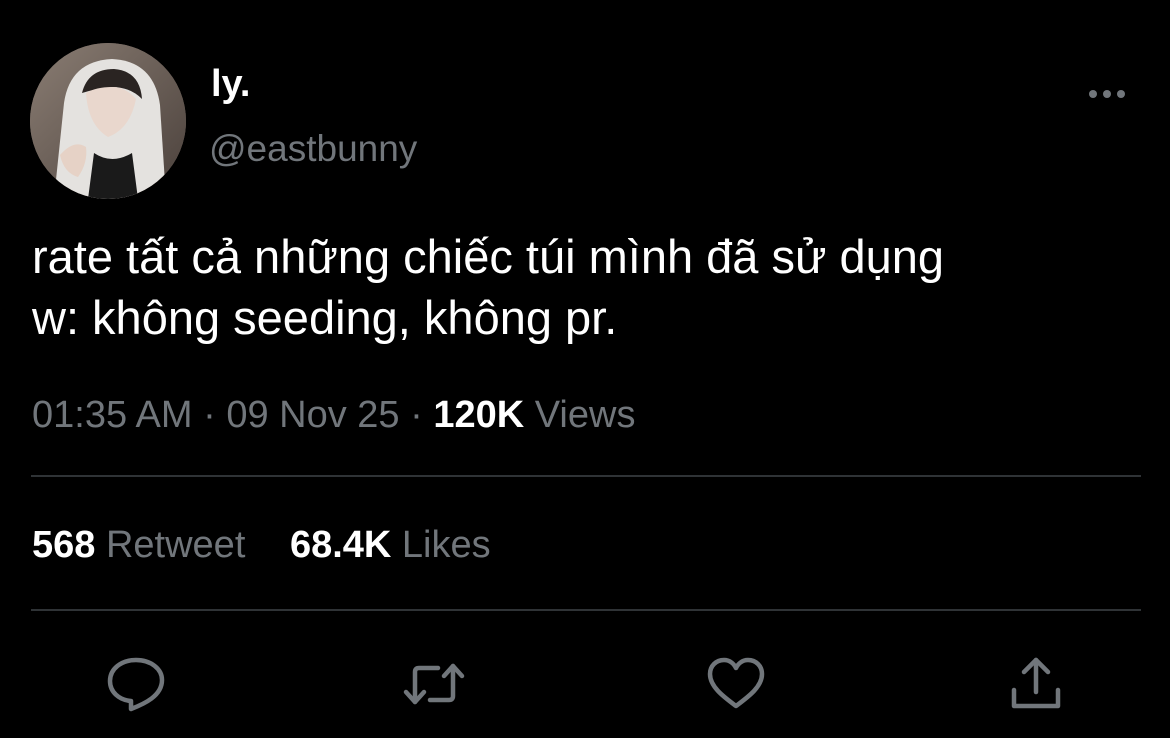 The image size is (1170, 738). What do you see at coordinates (479, 415) in the screenshot?
I see `views-count: 120K` at bounding box center [479, 415].